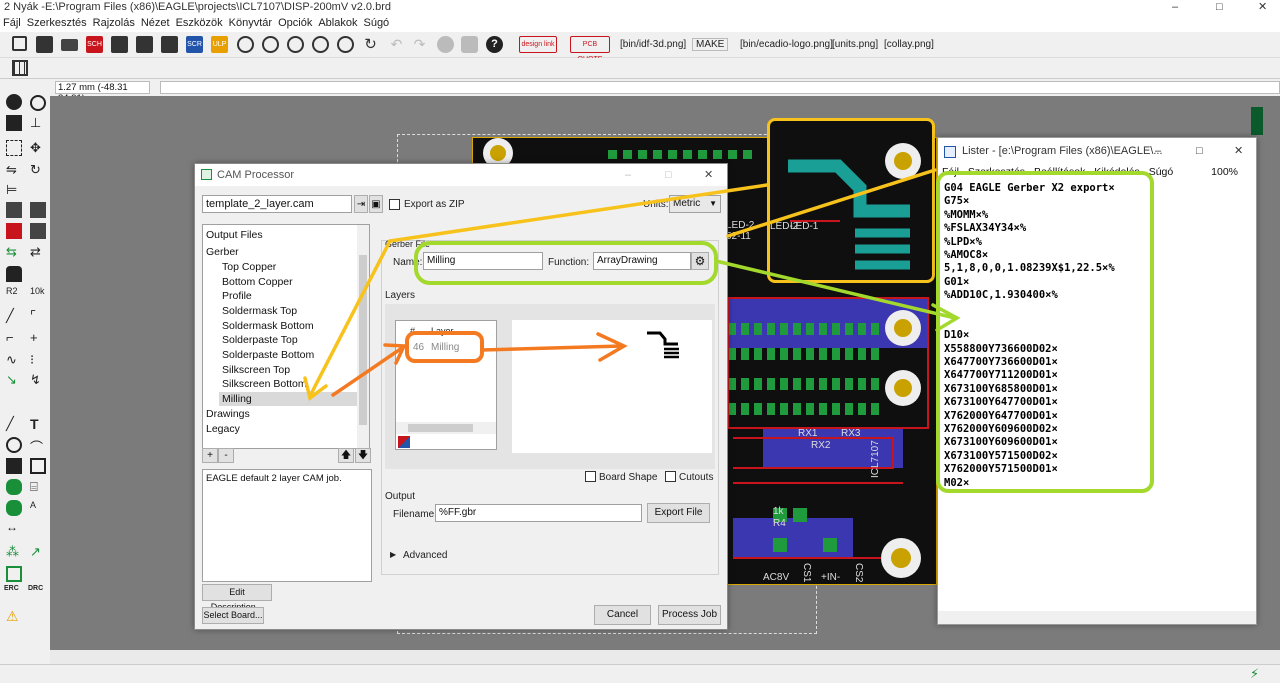 Image resolution: width=1280 pixels, height=683 pixels. I want to click on scr-icon: SCR, so click(194, 44).